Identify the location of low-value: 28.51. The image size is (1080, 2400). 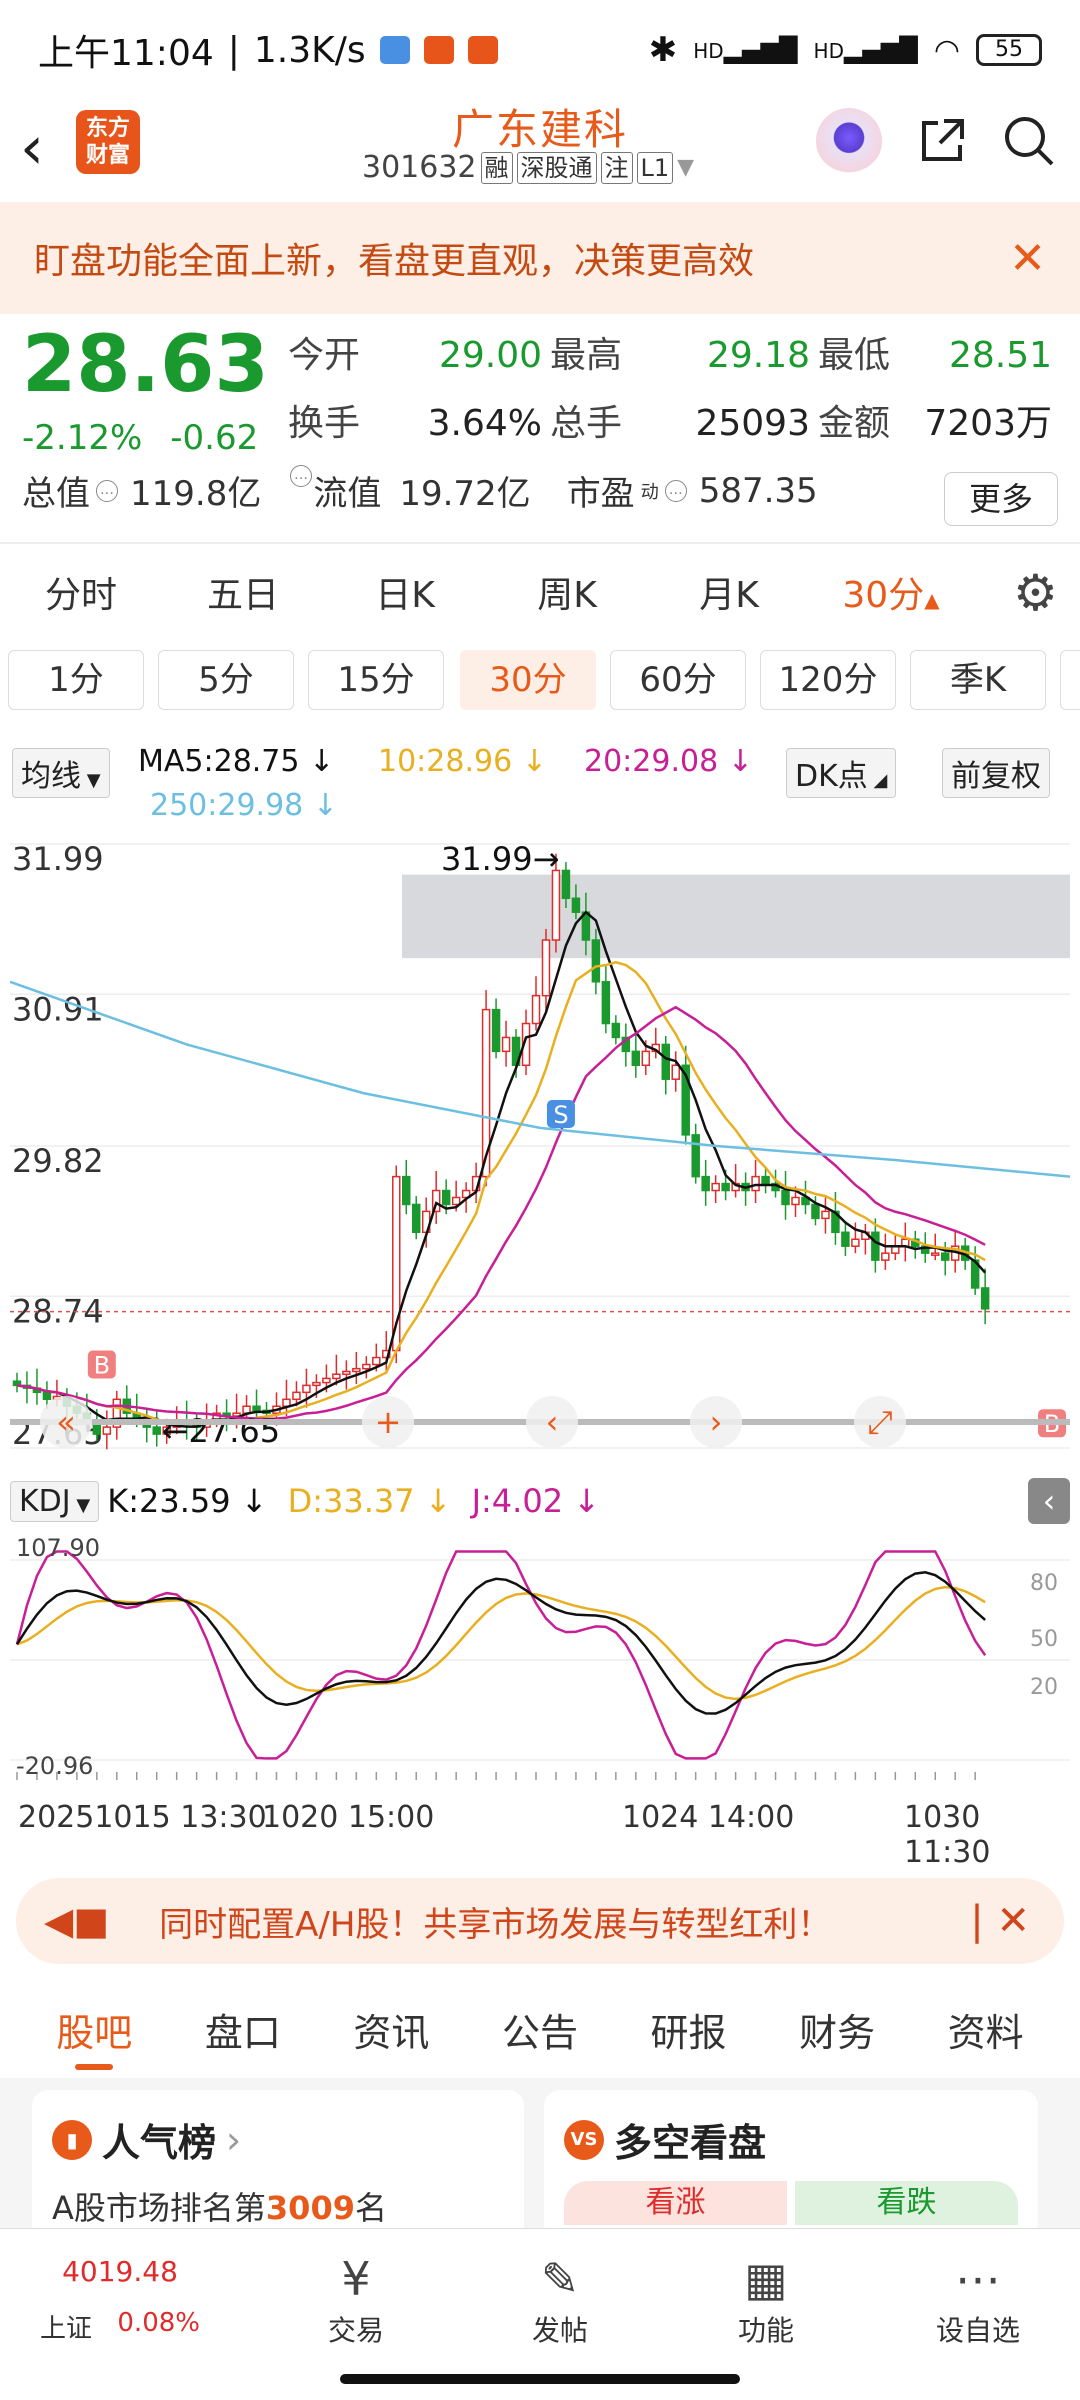
(1000, 355).